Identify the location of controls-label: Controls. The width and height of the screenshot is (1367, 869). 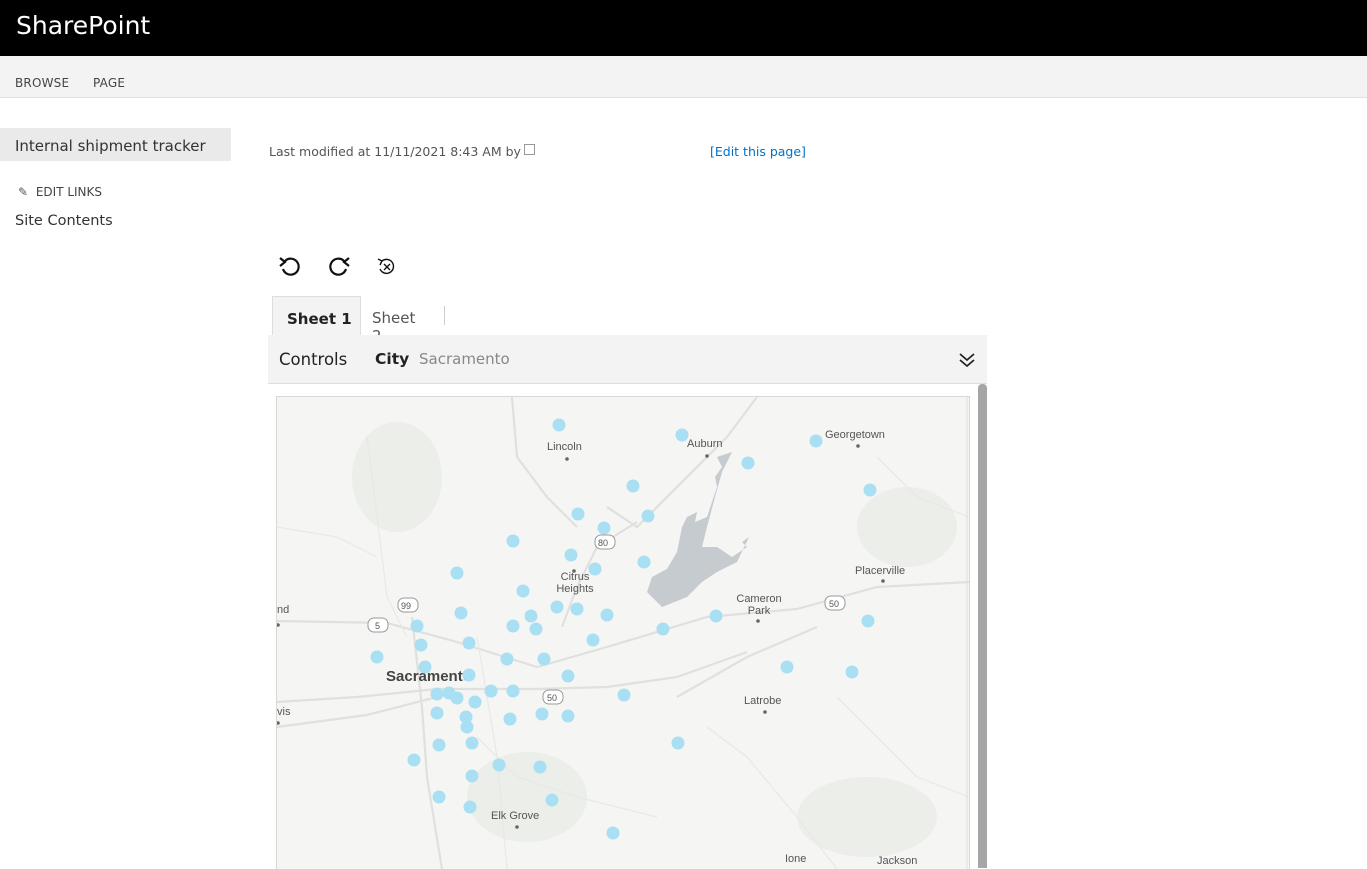
(313, 359).